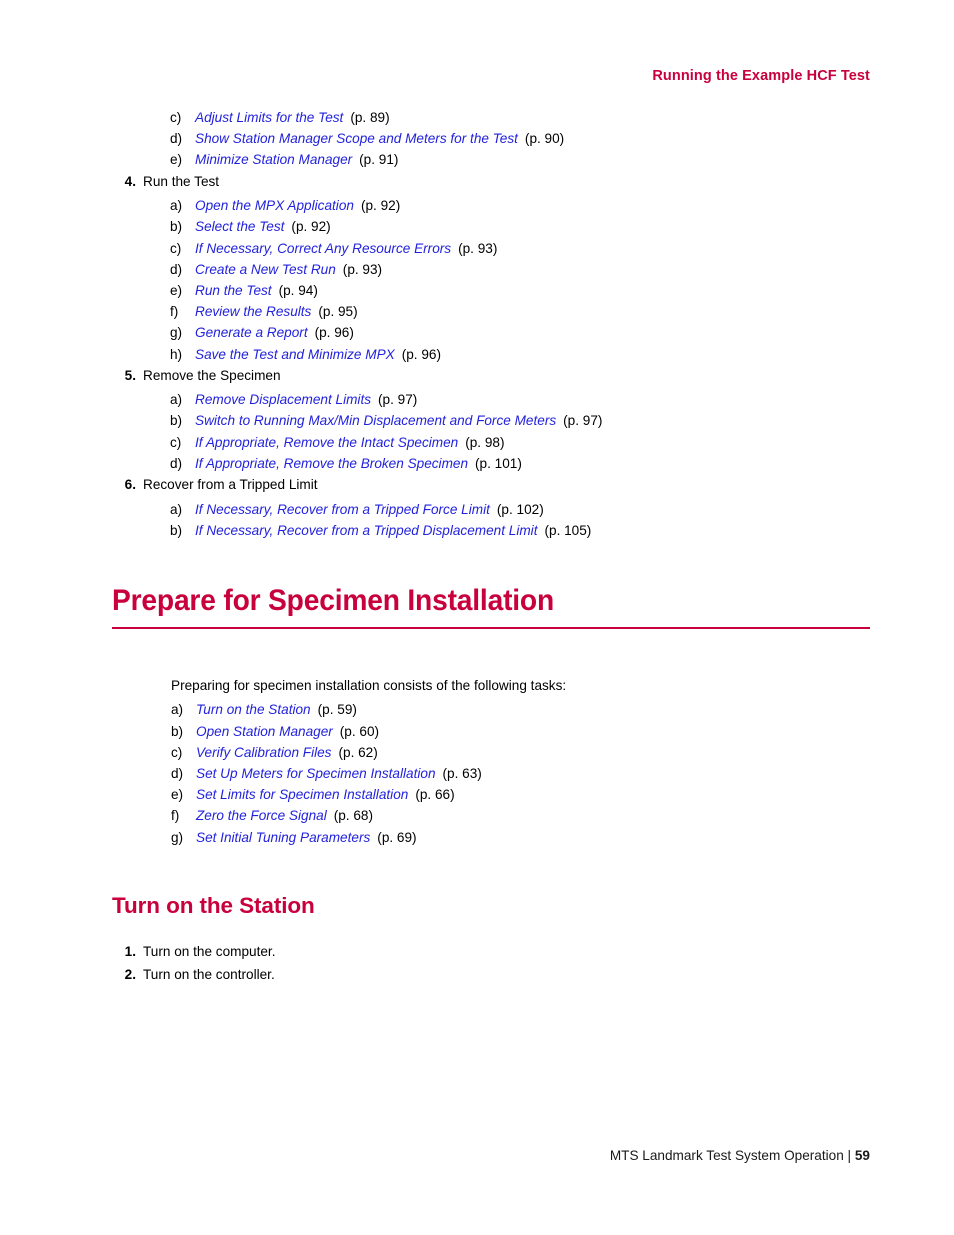 The height and width of the screenshot is (1235, 954). Describe the element at coordinates (239, 226) in the screenshot. I see `cross-reference-link: Select the Test` at that location.